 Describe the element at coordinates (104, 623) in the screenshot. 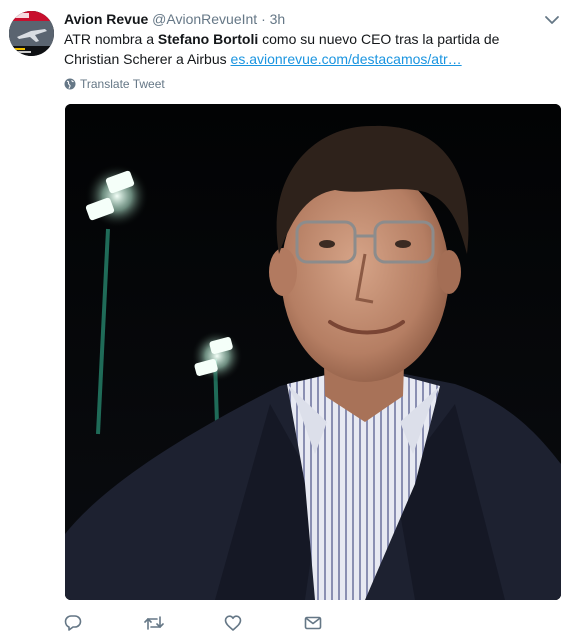

I see `reply-button` at that location.